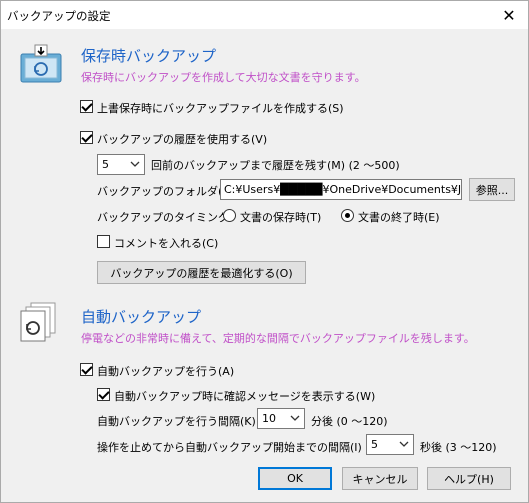  What do you see at coordinates (201, 272) in the screenshot?
I see `optimize-history-button: バックアップの履歴を最適化する(O)` at bounding box center [201, 272].